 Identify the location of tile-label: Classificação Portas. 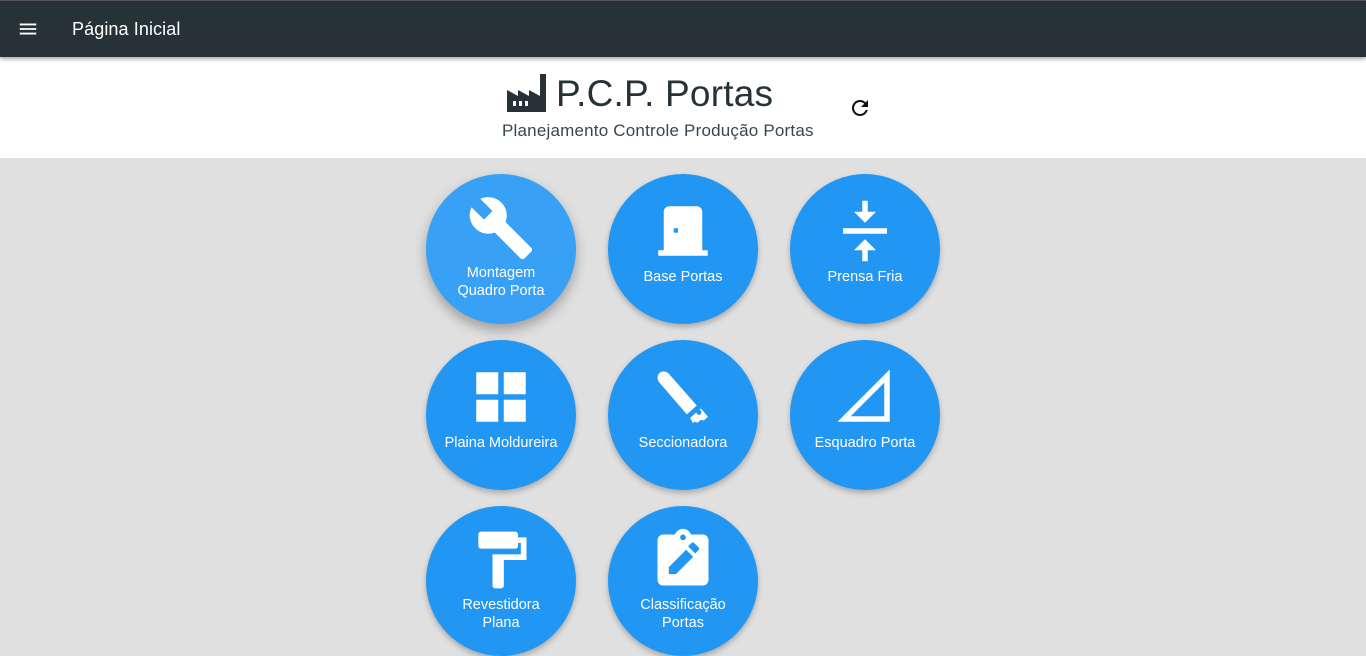
(683, 614).